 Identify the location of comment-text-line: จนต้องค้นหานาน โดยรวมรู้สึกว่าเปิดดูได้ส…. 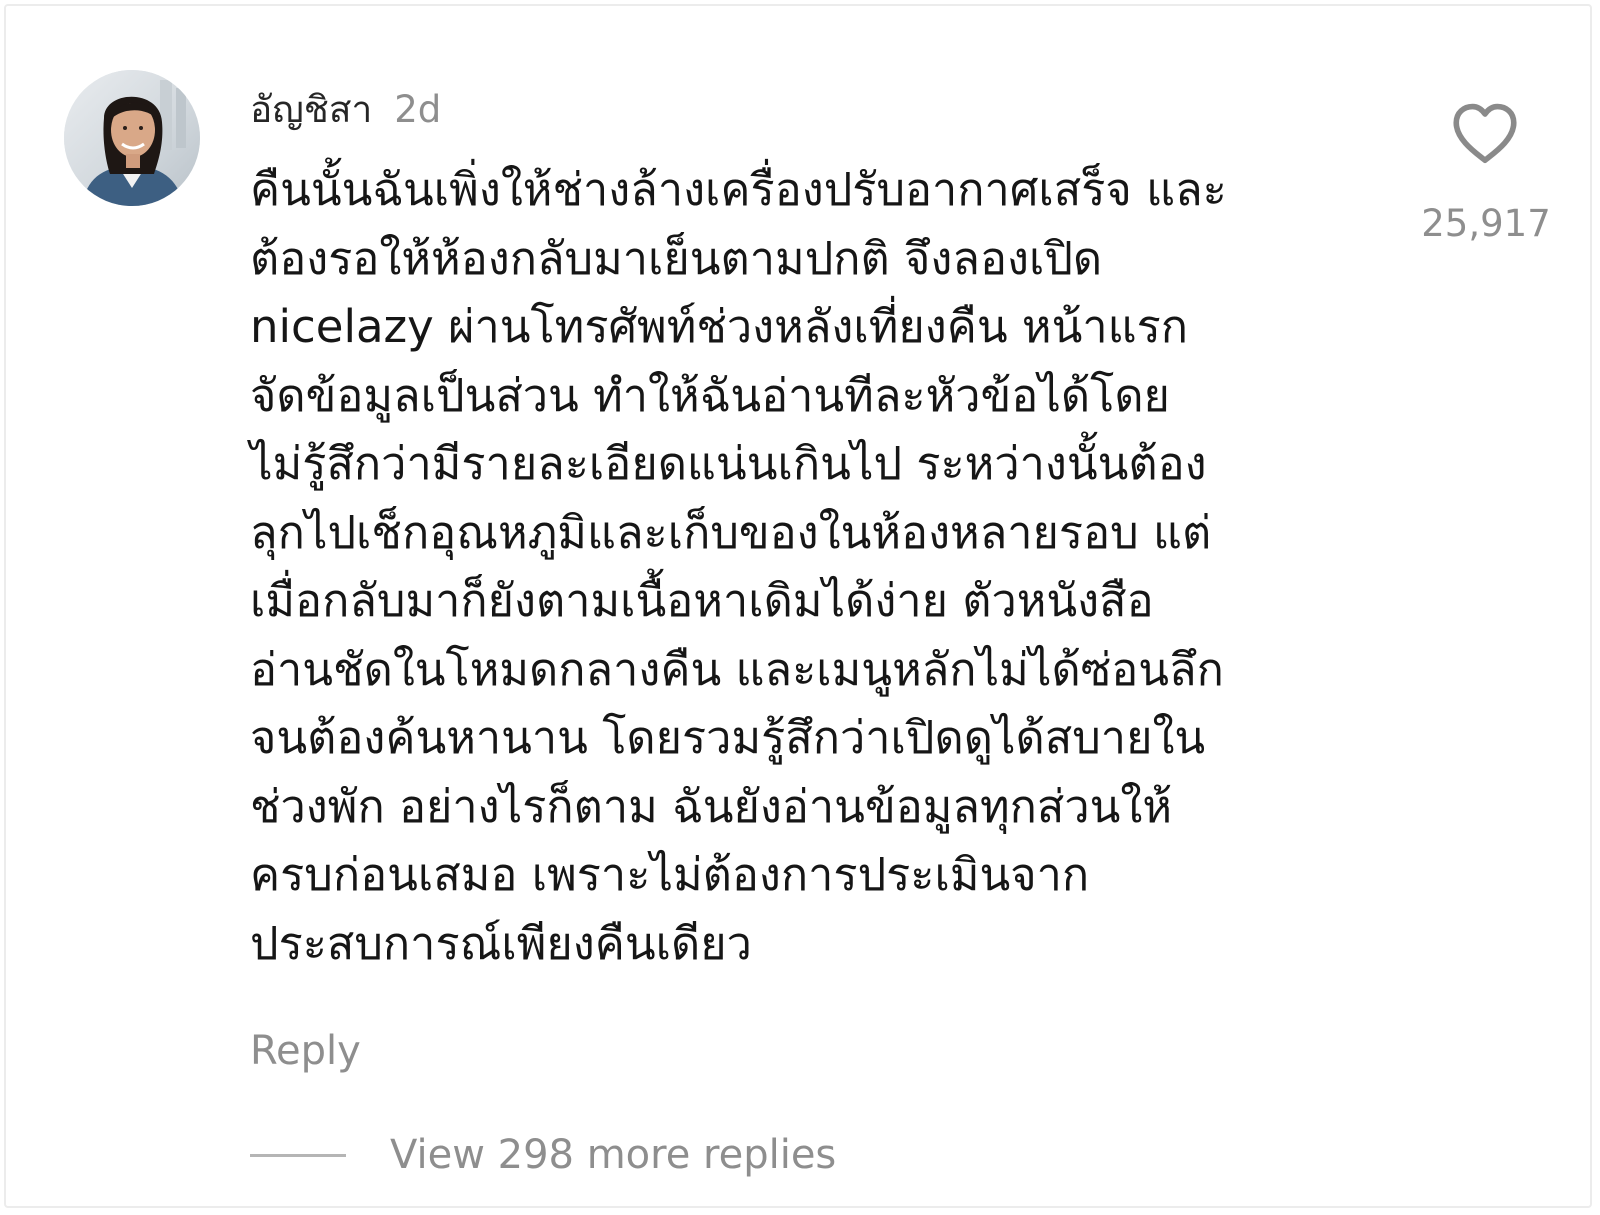
(728, 737).